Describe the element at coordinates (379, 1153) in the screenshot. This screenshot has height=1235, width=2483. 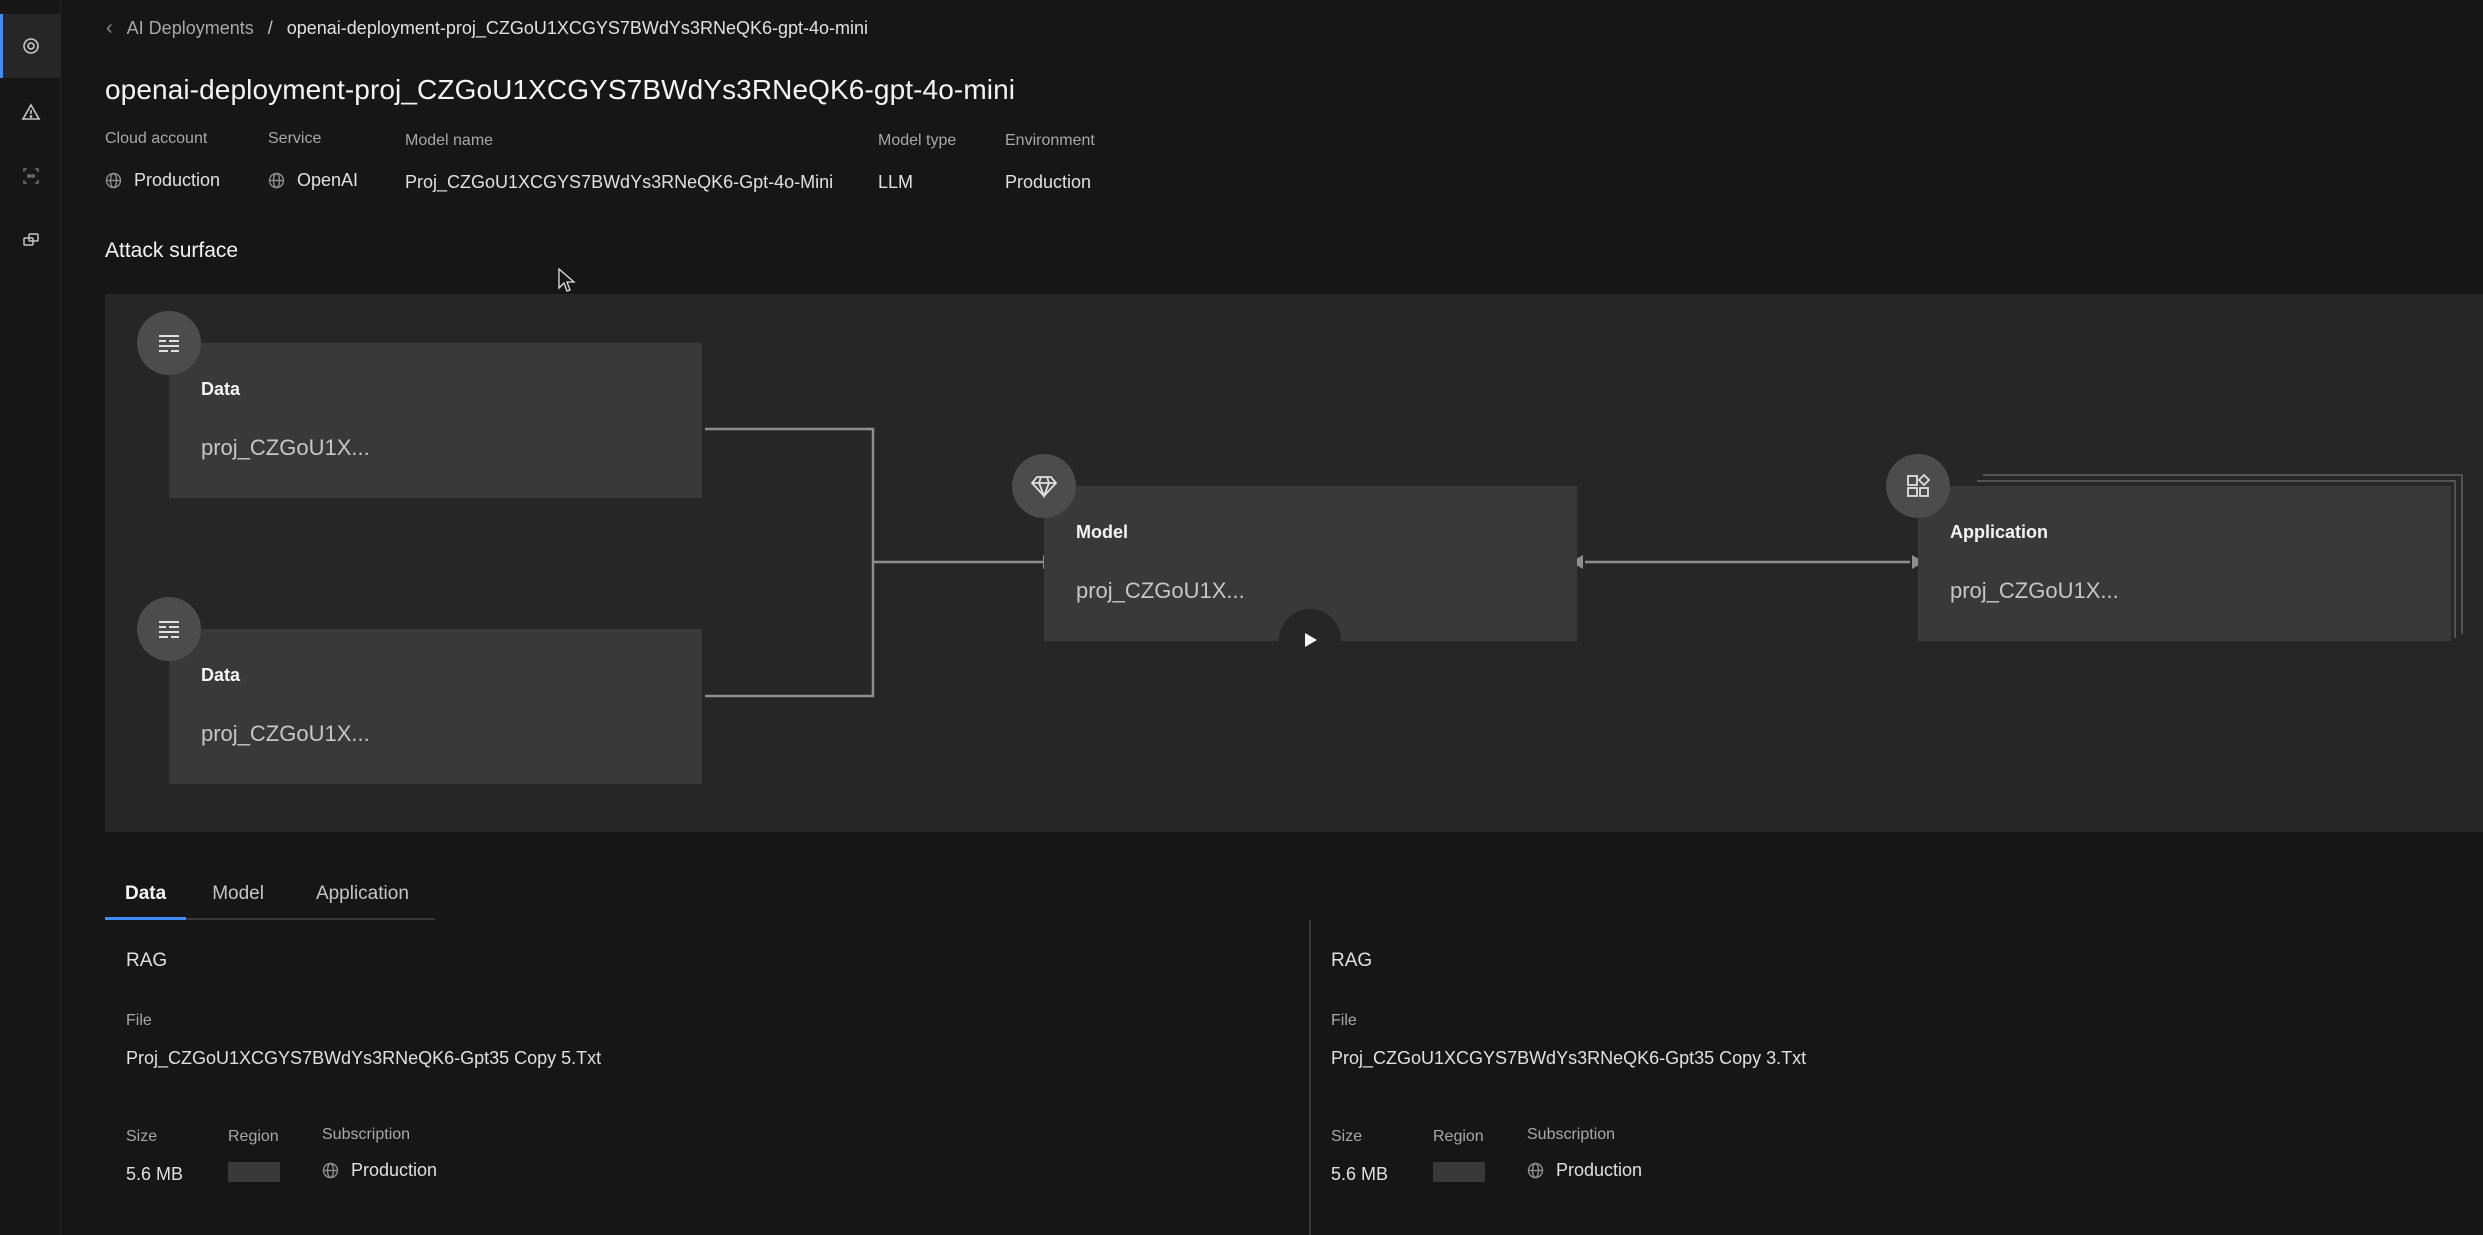
I see `detail-subscription-1: Subscription Production` at that location.